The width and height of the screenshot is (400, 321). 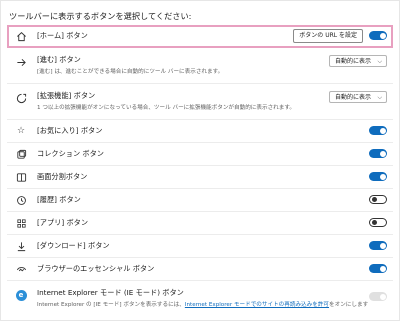 I want to click on favorites-star-icon: ☆, so click(x=21, y=130).